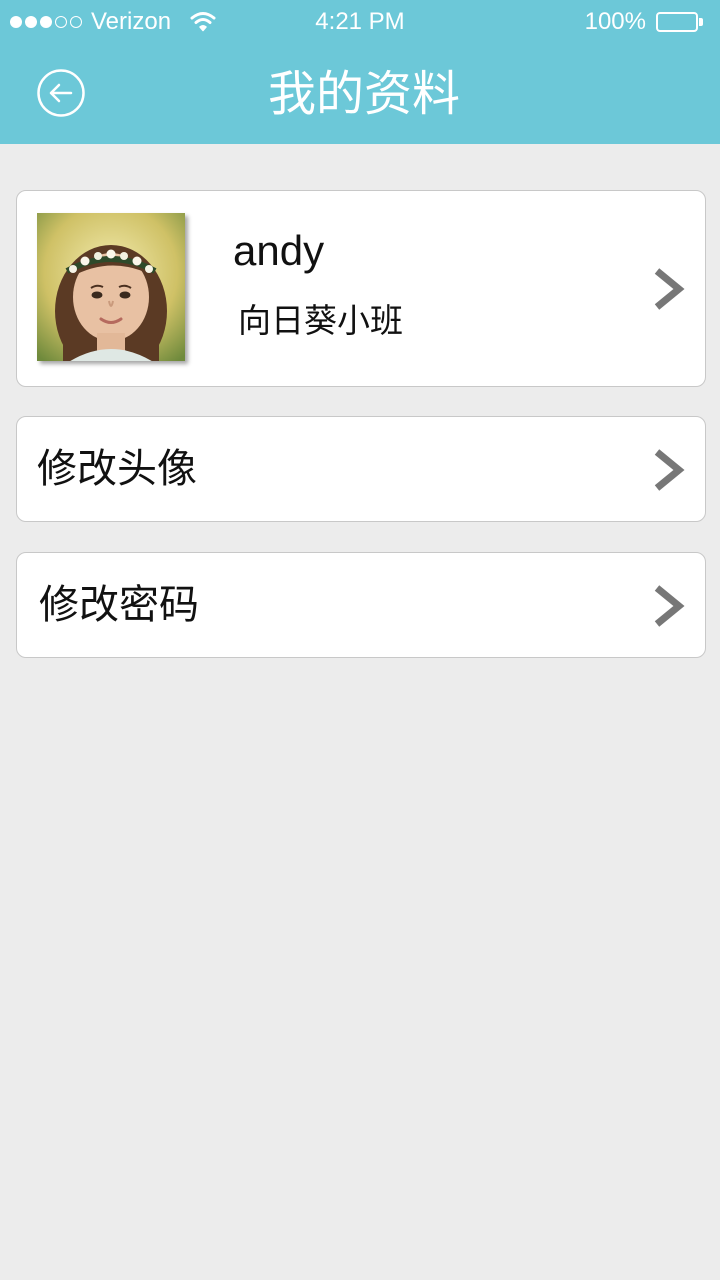 The width and height of the screenshot is (720, 1280). What do you see at coordinates (361, 288) in the screenshot?
I see `profile-card: andy 向日葵小班` at bounding box center [361, 288].